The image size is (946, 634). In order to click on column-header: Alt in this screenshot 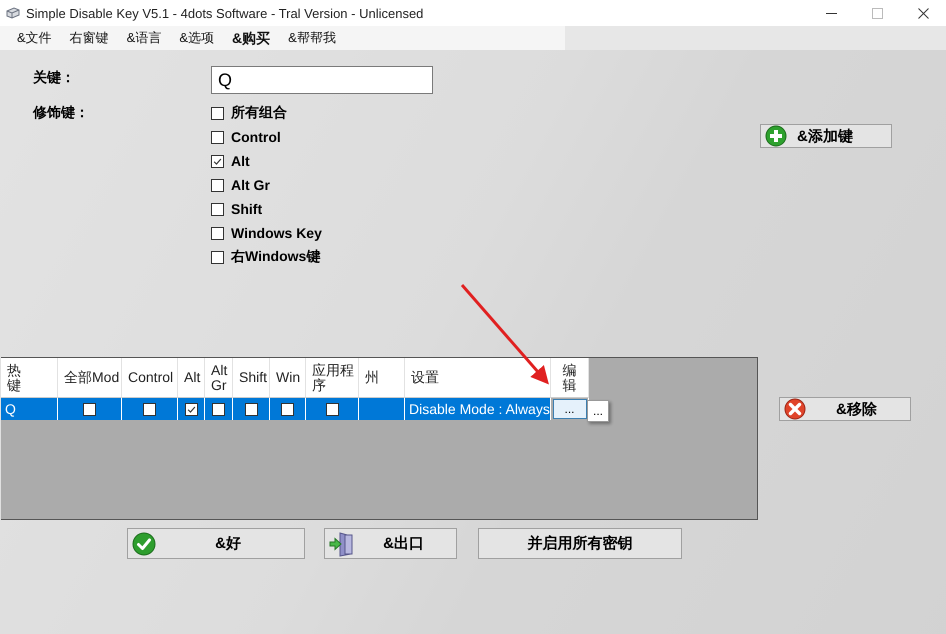, I will do `click(191, 378)`.